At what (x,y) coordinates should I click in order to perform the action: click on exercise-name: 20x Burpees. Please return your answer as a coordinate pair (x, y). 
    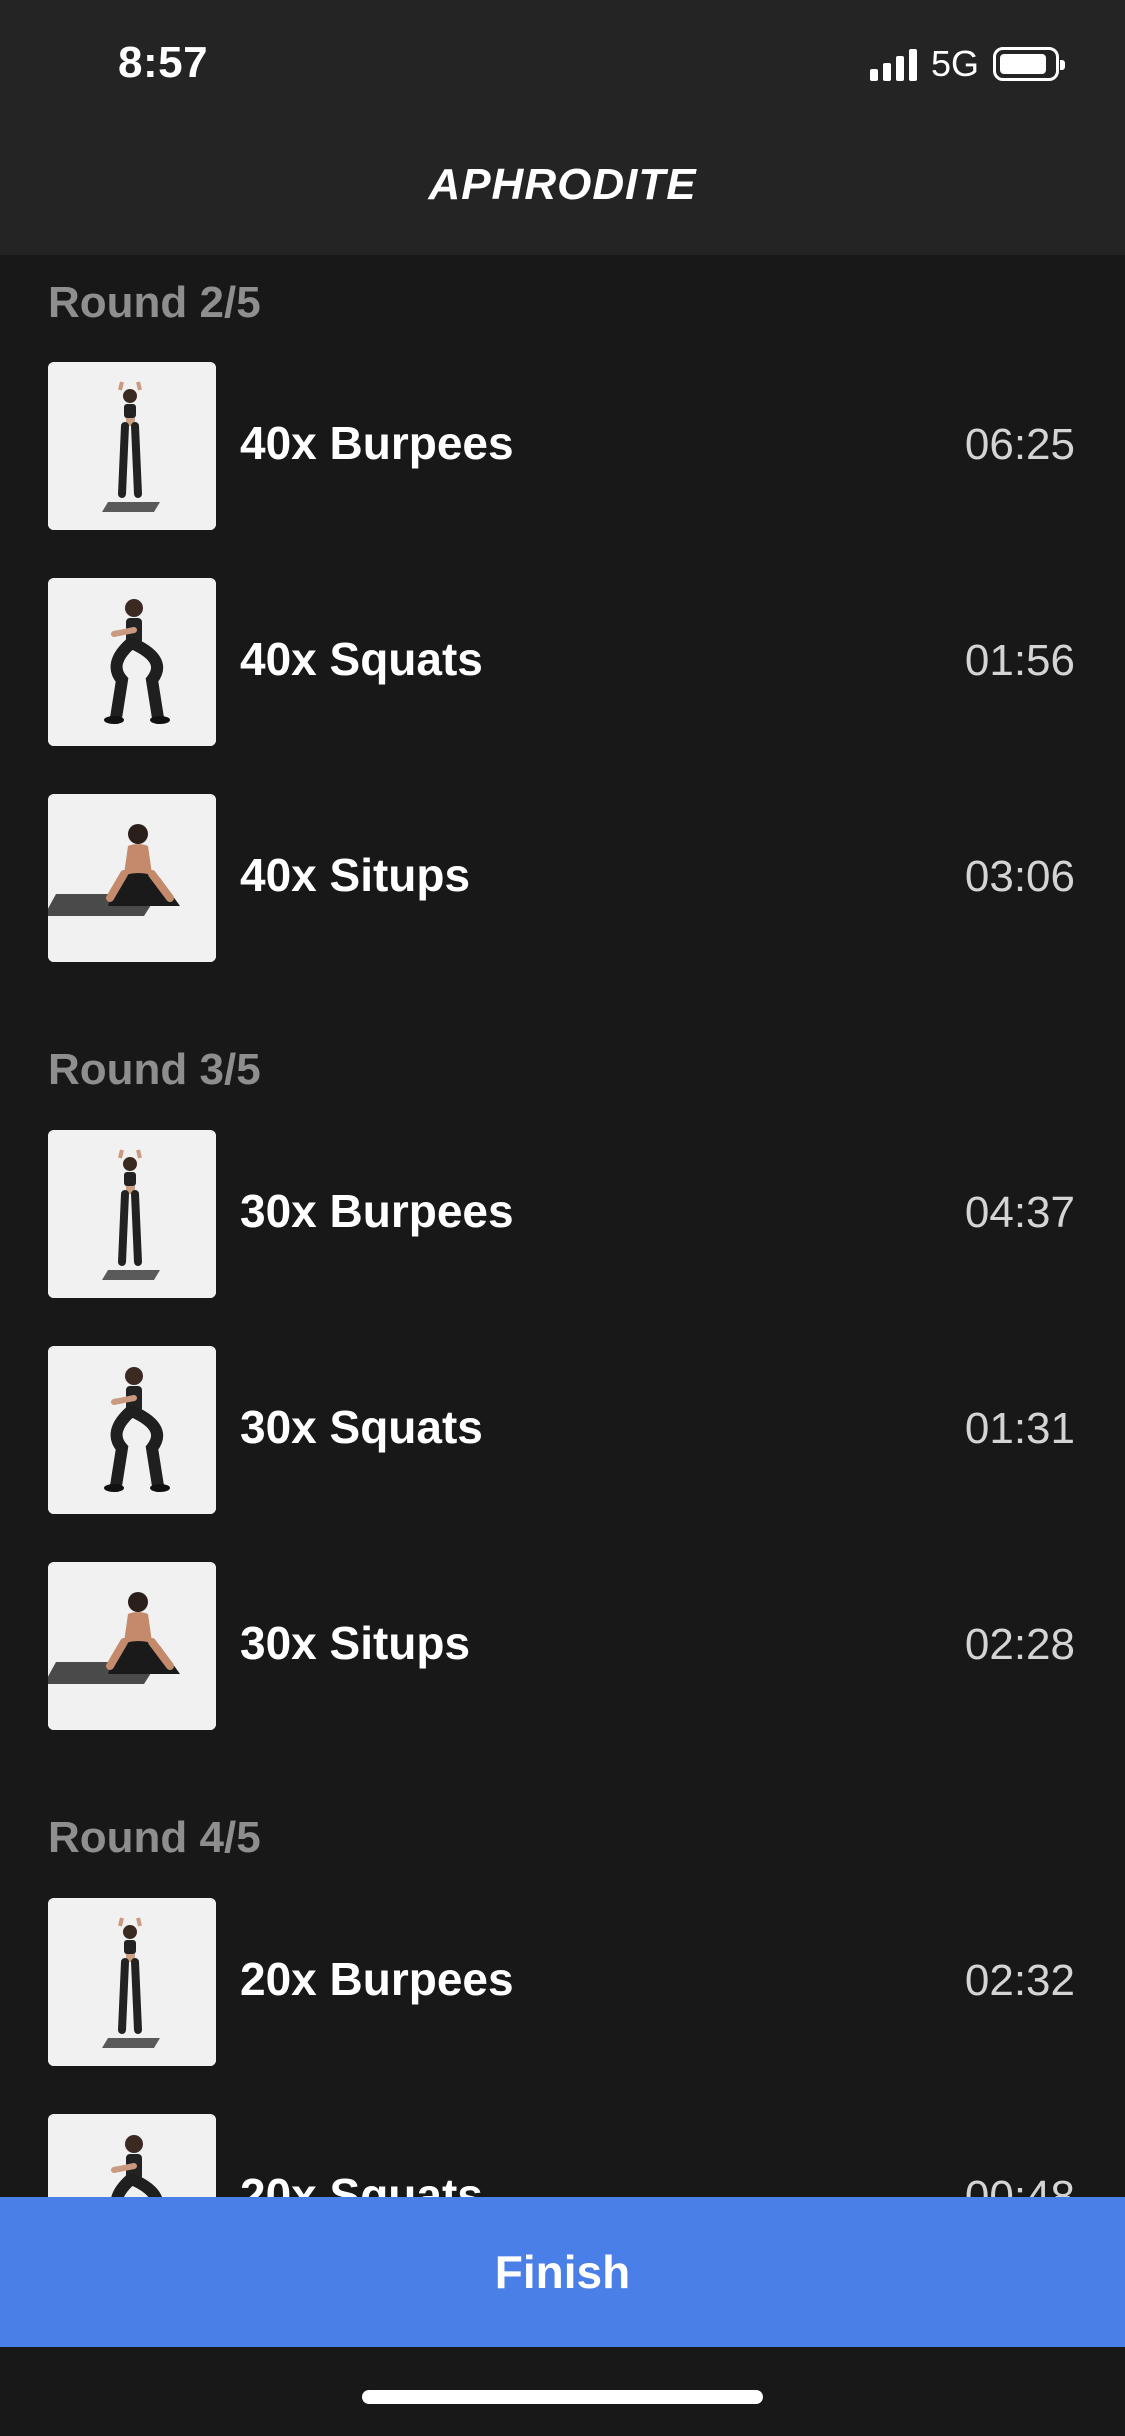
    Looking at the image, I should click on (377, 1979).